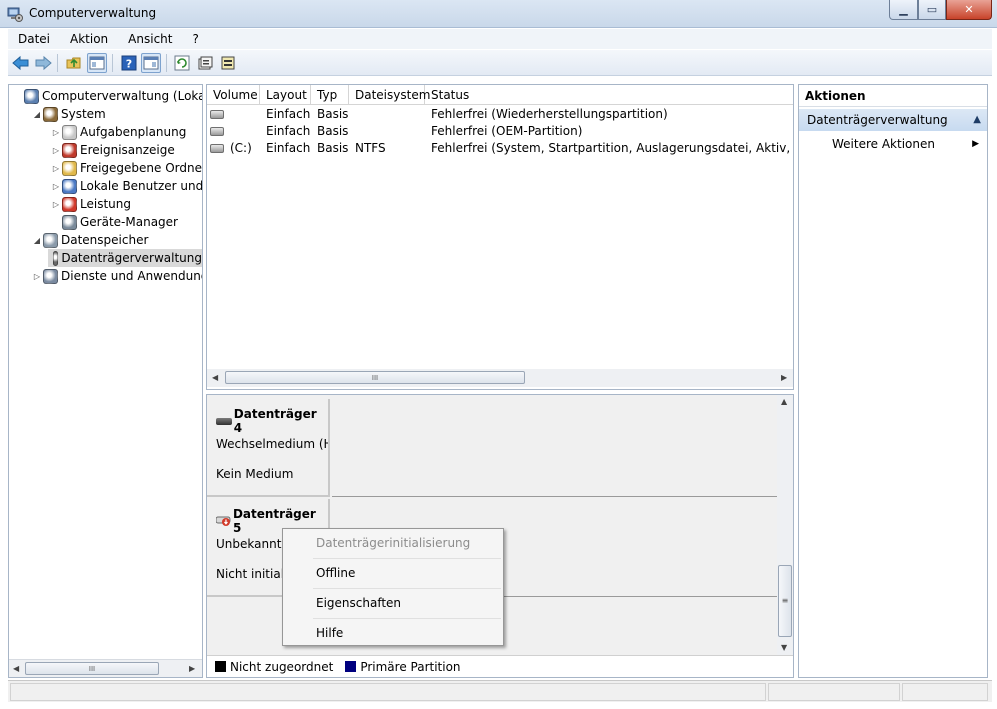 The image size is (997, 709). What do you see at coordinates (330, 95) in the screenshot?
I see `column-header-typ: Typ` at bounding box center [330, 95].